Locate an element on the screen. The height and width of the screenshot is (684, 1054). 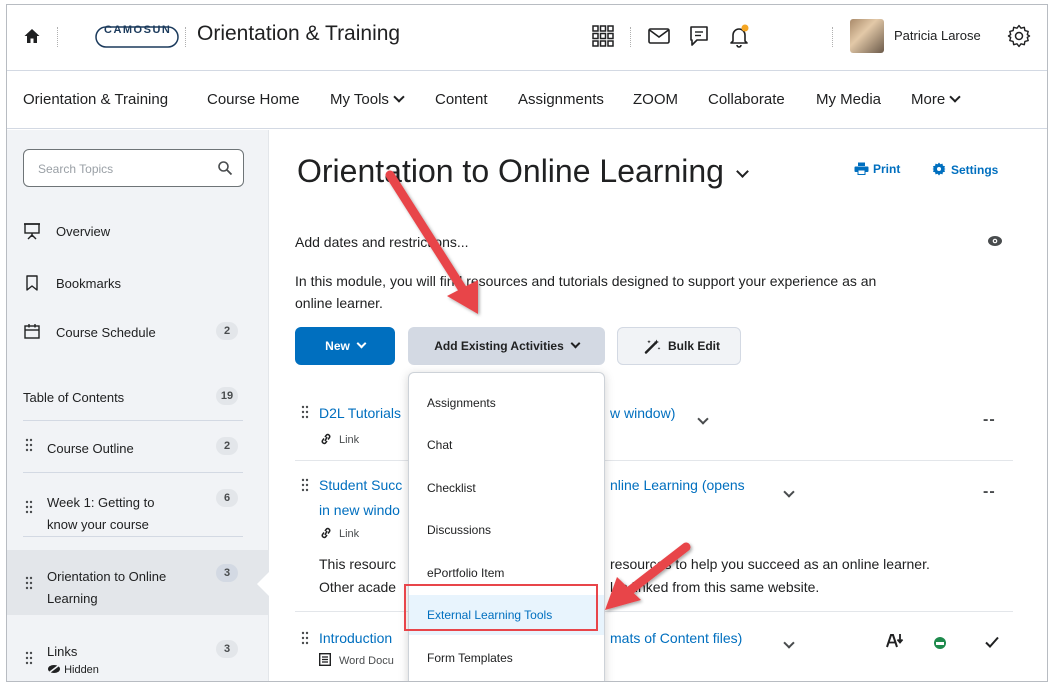
bulk-edit-label: Bulk Edit is located at coordinates (694, 346).